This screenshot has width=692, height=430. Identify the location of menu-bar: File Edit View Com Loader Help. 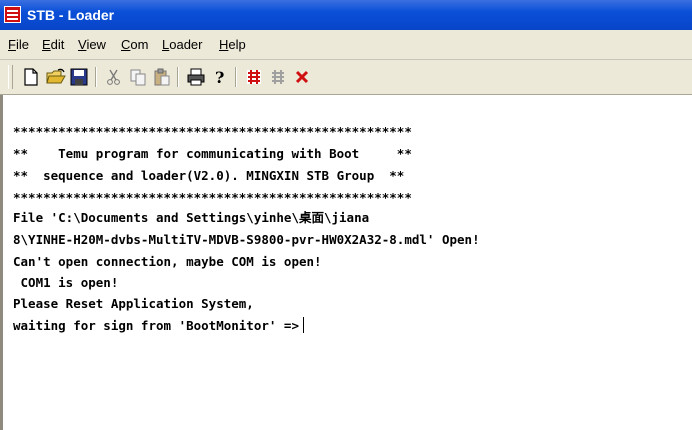
(346, 45).